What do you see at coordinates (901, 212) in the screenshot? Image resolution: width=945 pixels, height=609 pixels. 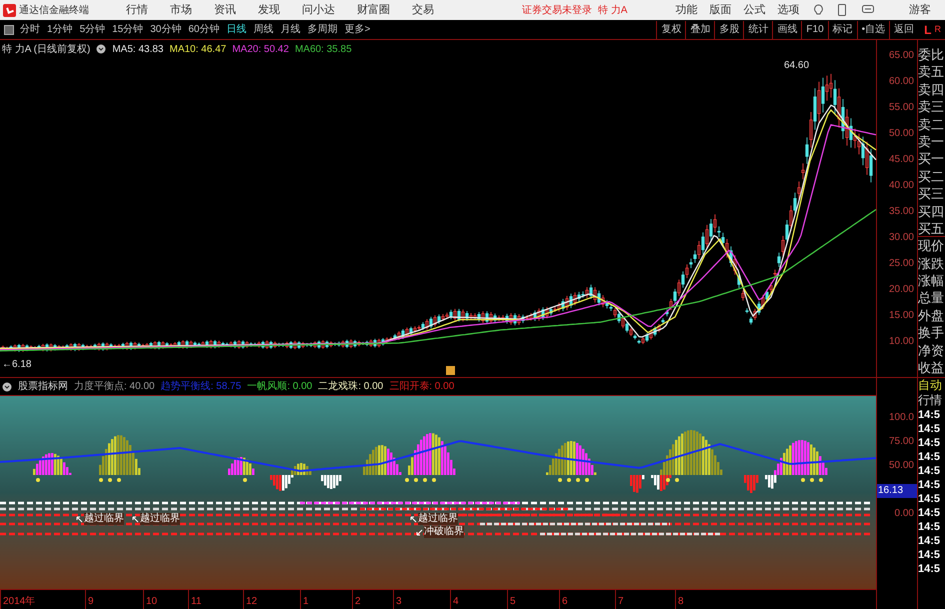 I see `price-axis-label: 35.00` at bounding box center [901, 212].